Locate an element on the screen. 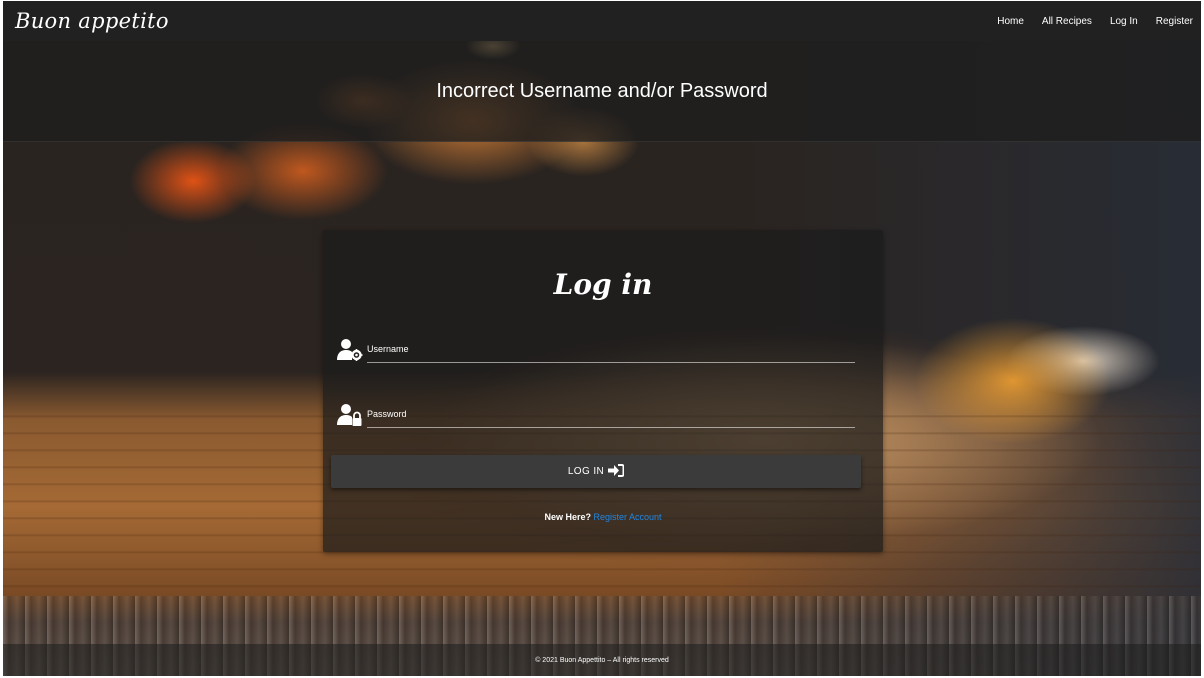  username-input is located at coordinates (611, 350).